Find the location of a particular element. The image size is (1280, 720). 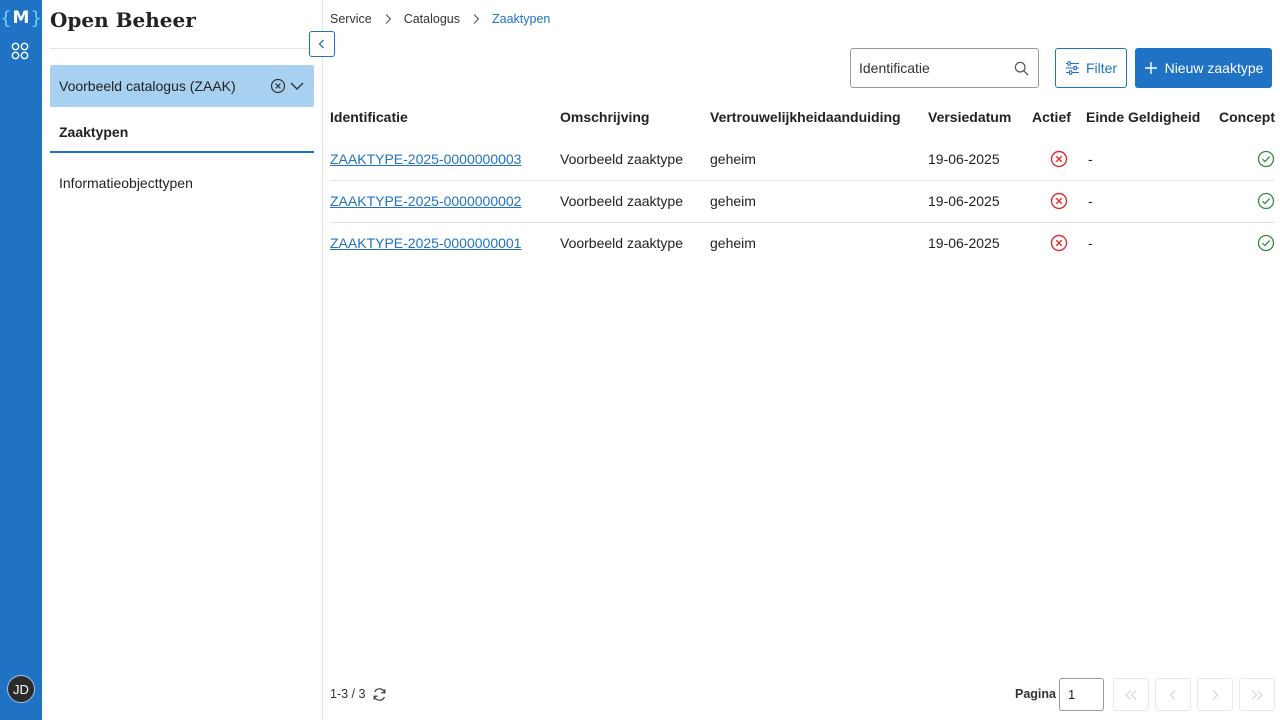

clear-icon is located at coordinates (278, 86).